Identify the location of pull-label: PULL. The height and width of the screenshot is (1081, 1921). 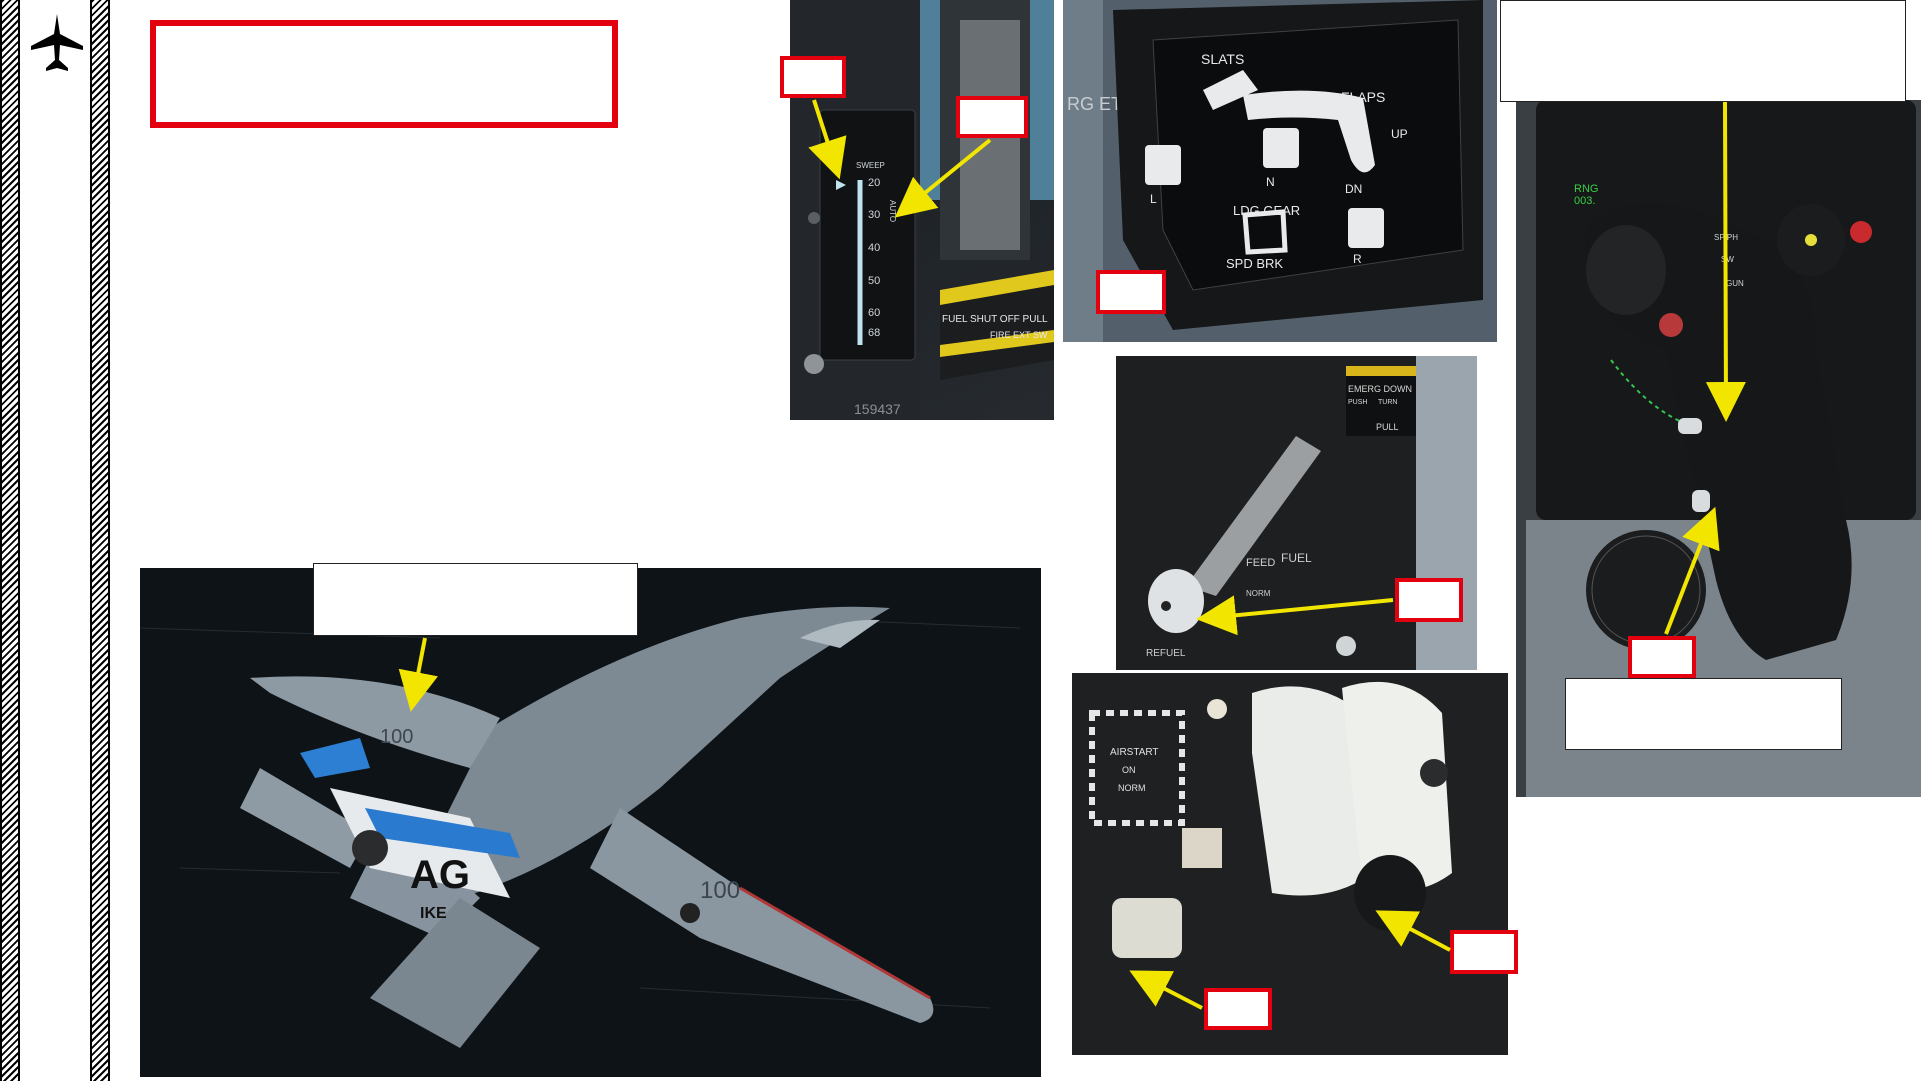
(1387, 427).